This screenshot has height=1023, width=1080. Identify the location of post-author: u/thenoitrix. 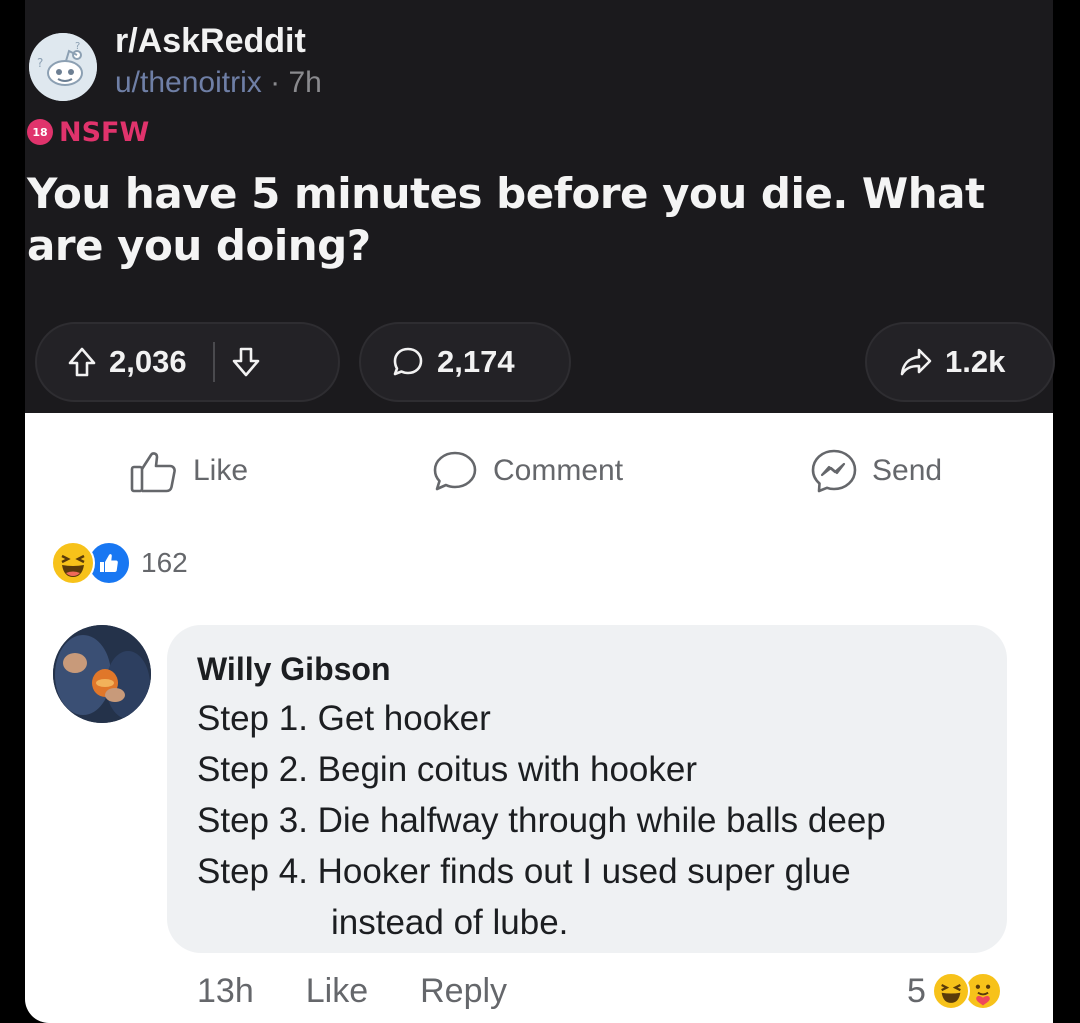
(188, 82).